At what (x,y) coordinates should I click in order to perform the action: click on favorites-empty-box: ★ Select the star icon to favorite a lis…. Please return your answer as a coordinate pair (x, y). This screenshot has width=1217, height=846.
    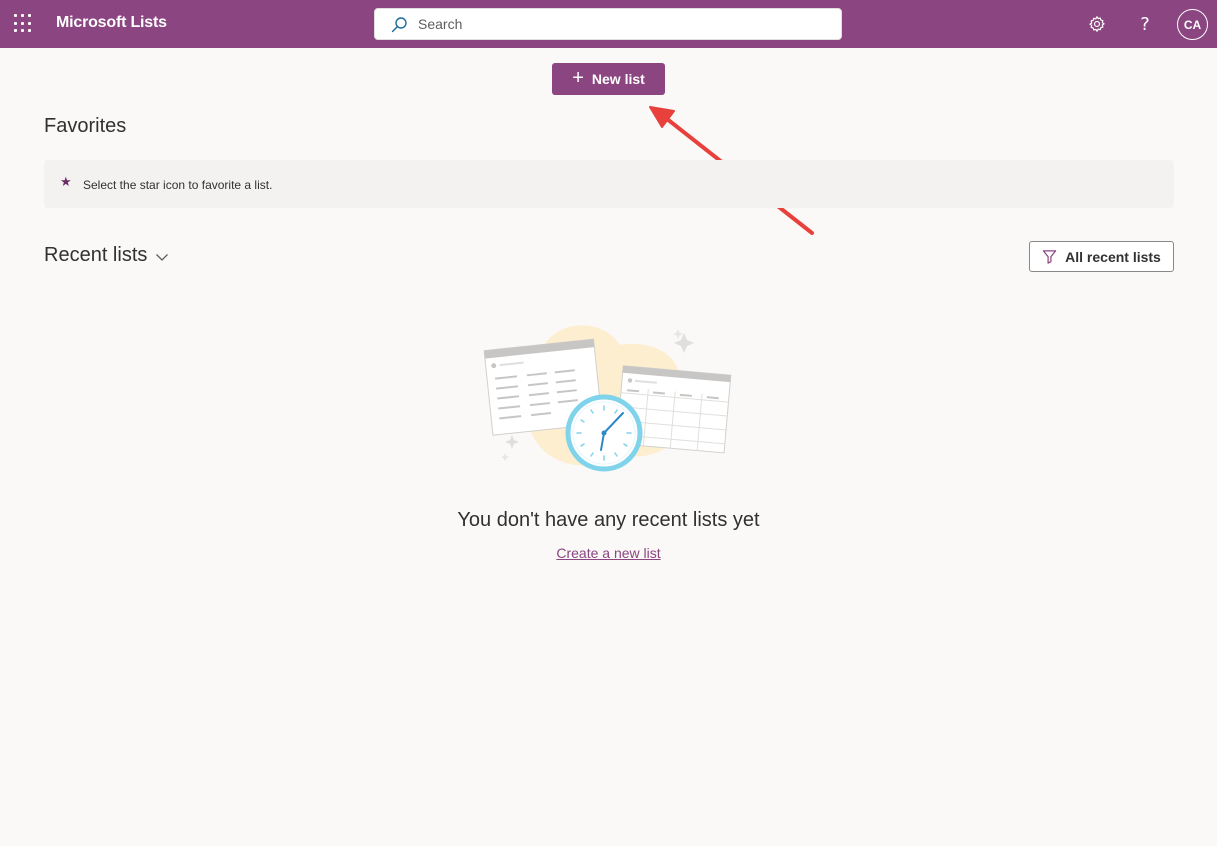
    Looking at the image, I should click on (609, 184).